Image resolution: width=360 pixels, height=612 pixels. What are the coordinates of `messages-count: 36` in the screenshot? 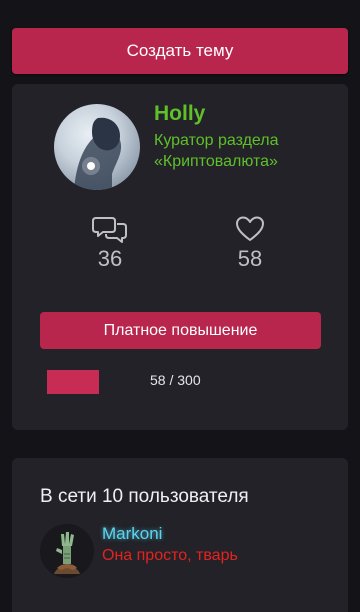 It's located at (110, 258).